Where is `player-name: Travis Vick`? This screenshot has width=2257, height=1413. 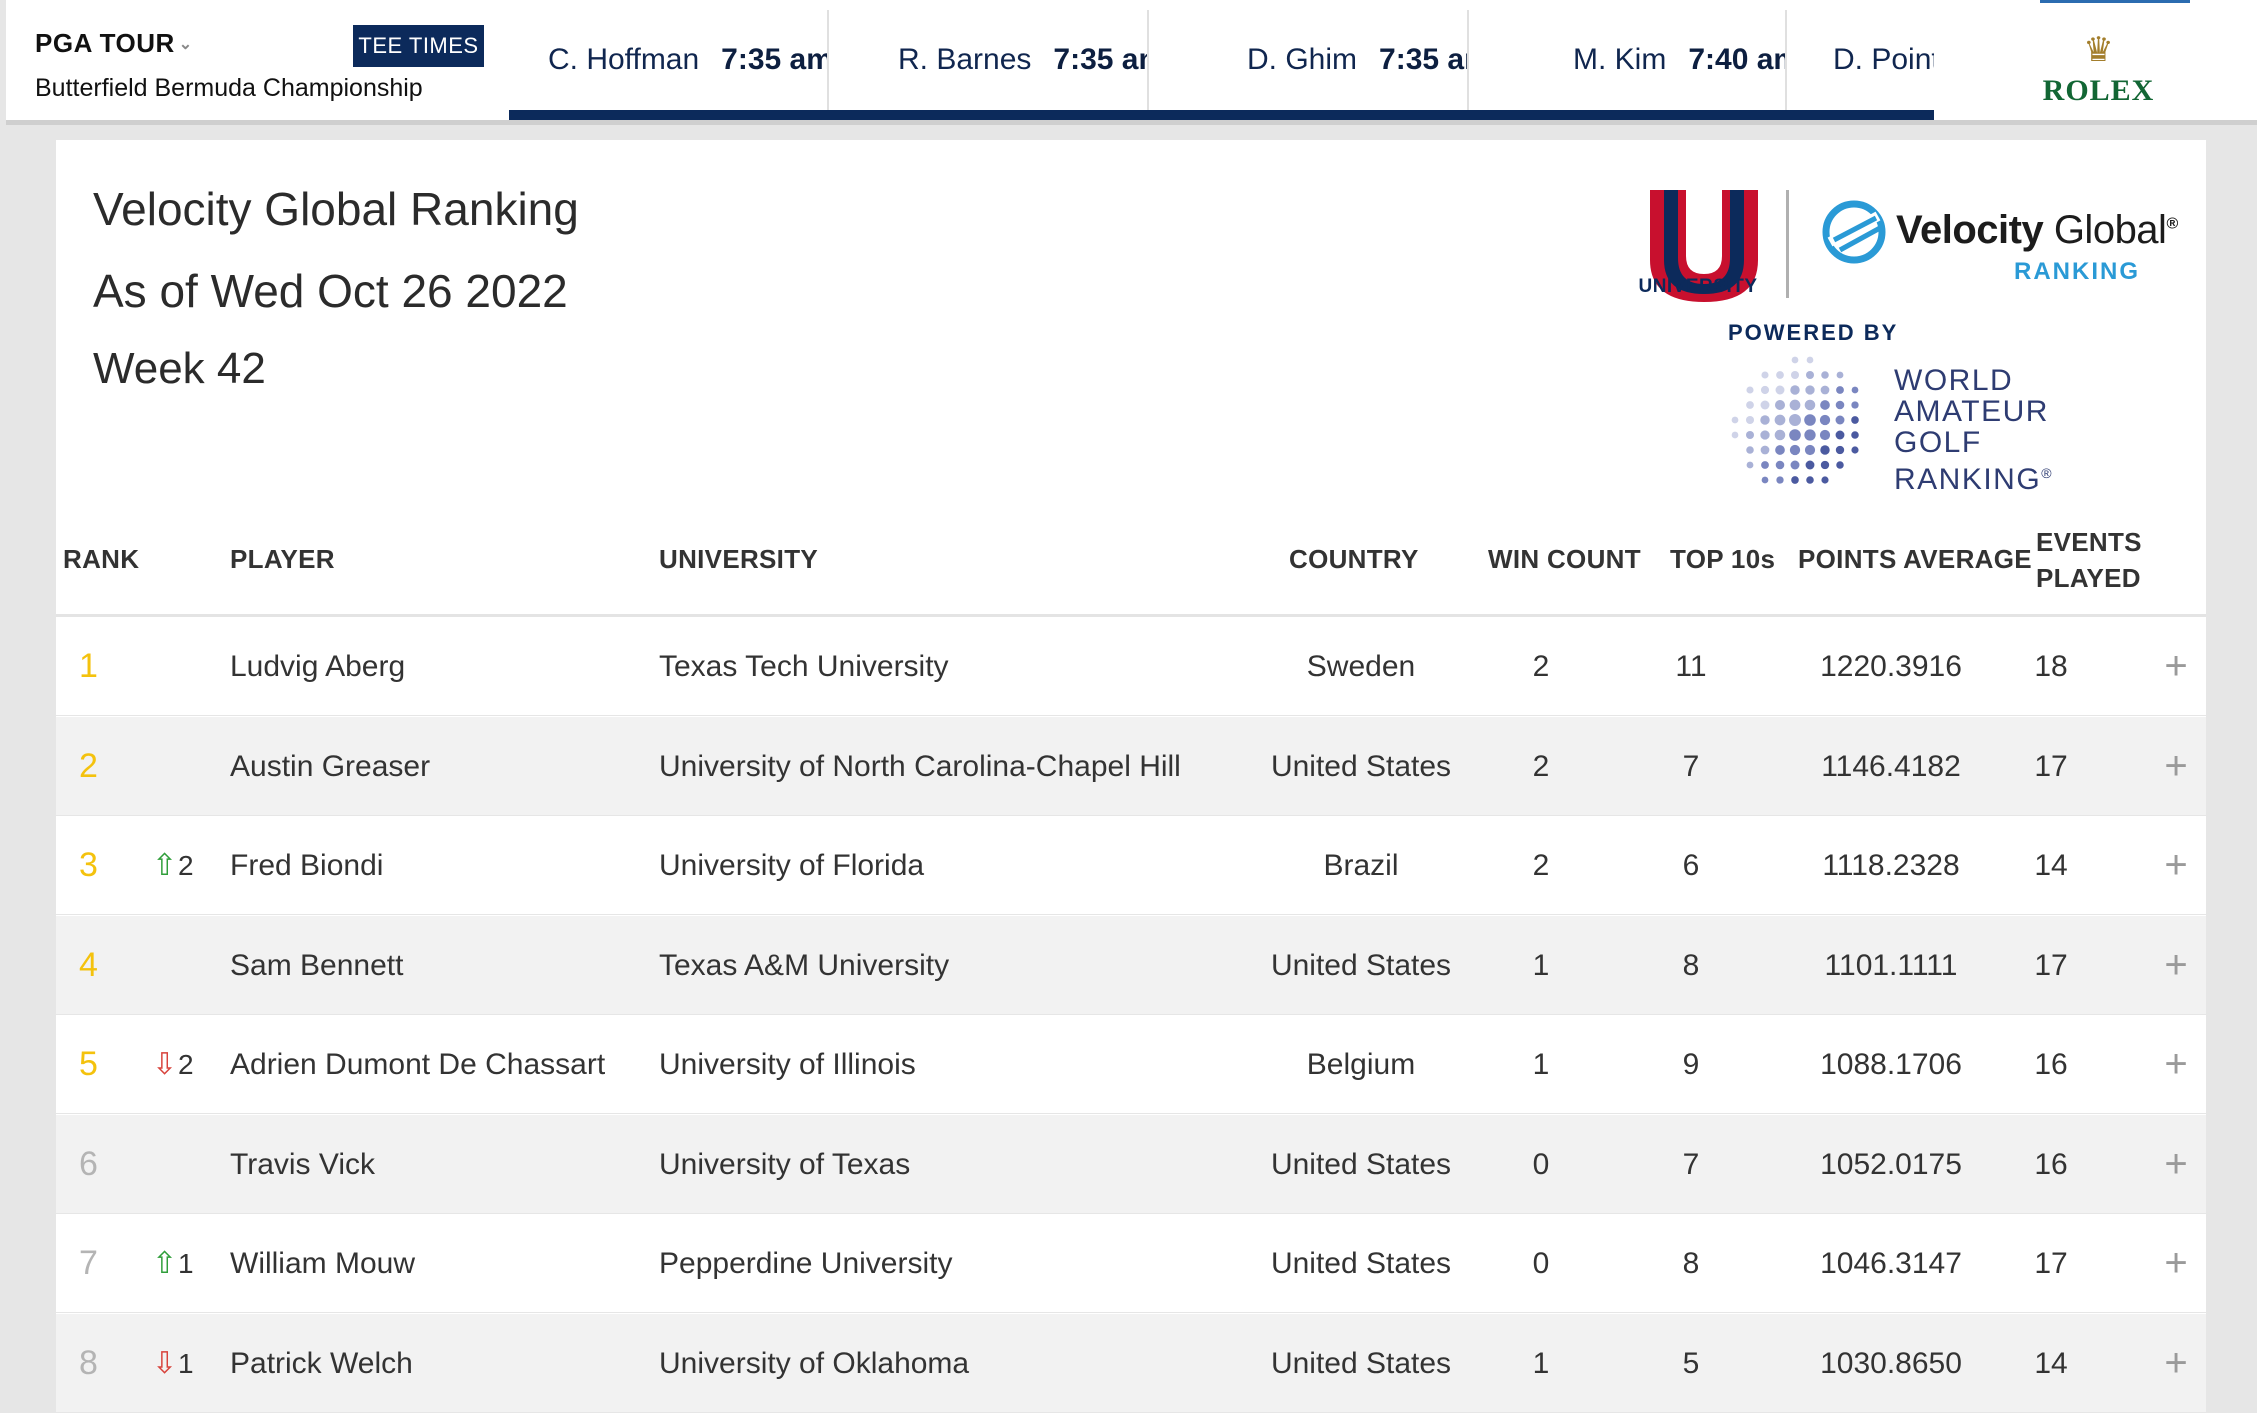
player-name: Travis Vick is located at coordinates (302, 1164).